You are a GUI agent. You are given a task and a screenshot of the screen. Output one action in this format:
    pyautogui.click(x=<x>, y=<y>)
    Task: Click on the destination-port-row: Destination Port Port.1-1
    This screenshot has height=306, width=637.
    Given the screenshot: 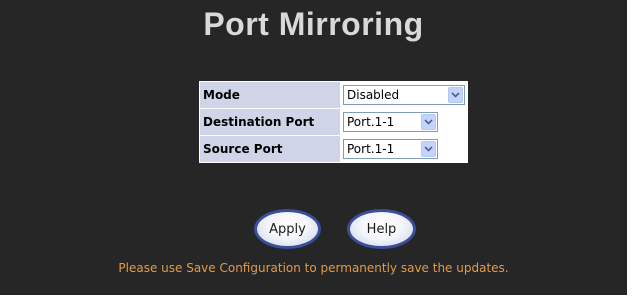 What is the action you would take?
    pyautogui.click(x=333, y=122)
    